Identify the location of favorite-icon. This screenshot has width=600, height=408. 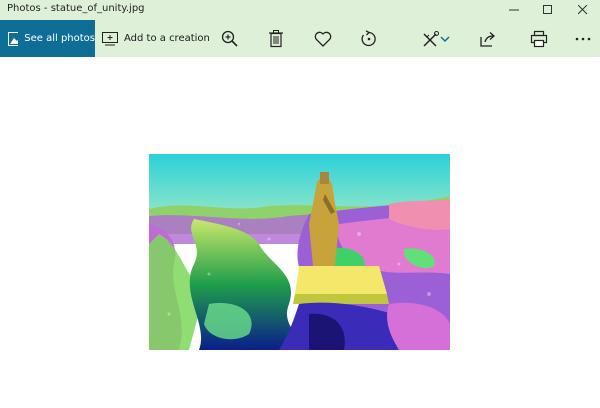
(323, 39).